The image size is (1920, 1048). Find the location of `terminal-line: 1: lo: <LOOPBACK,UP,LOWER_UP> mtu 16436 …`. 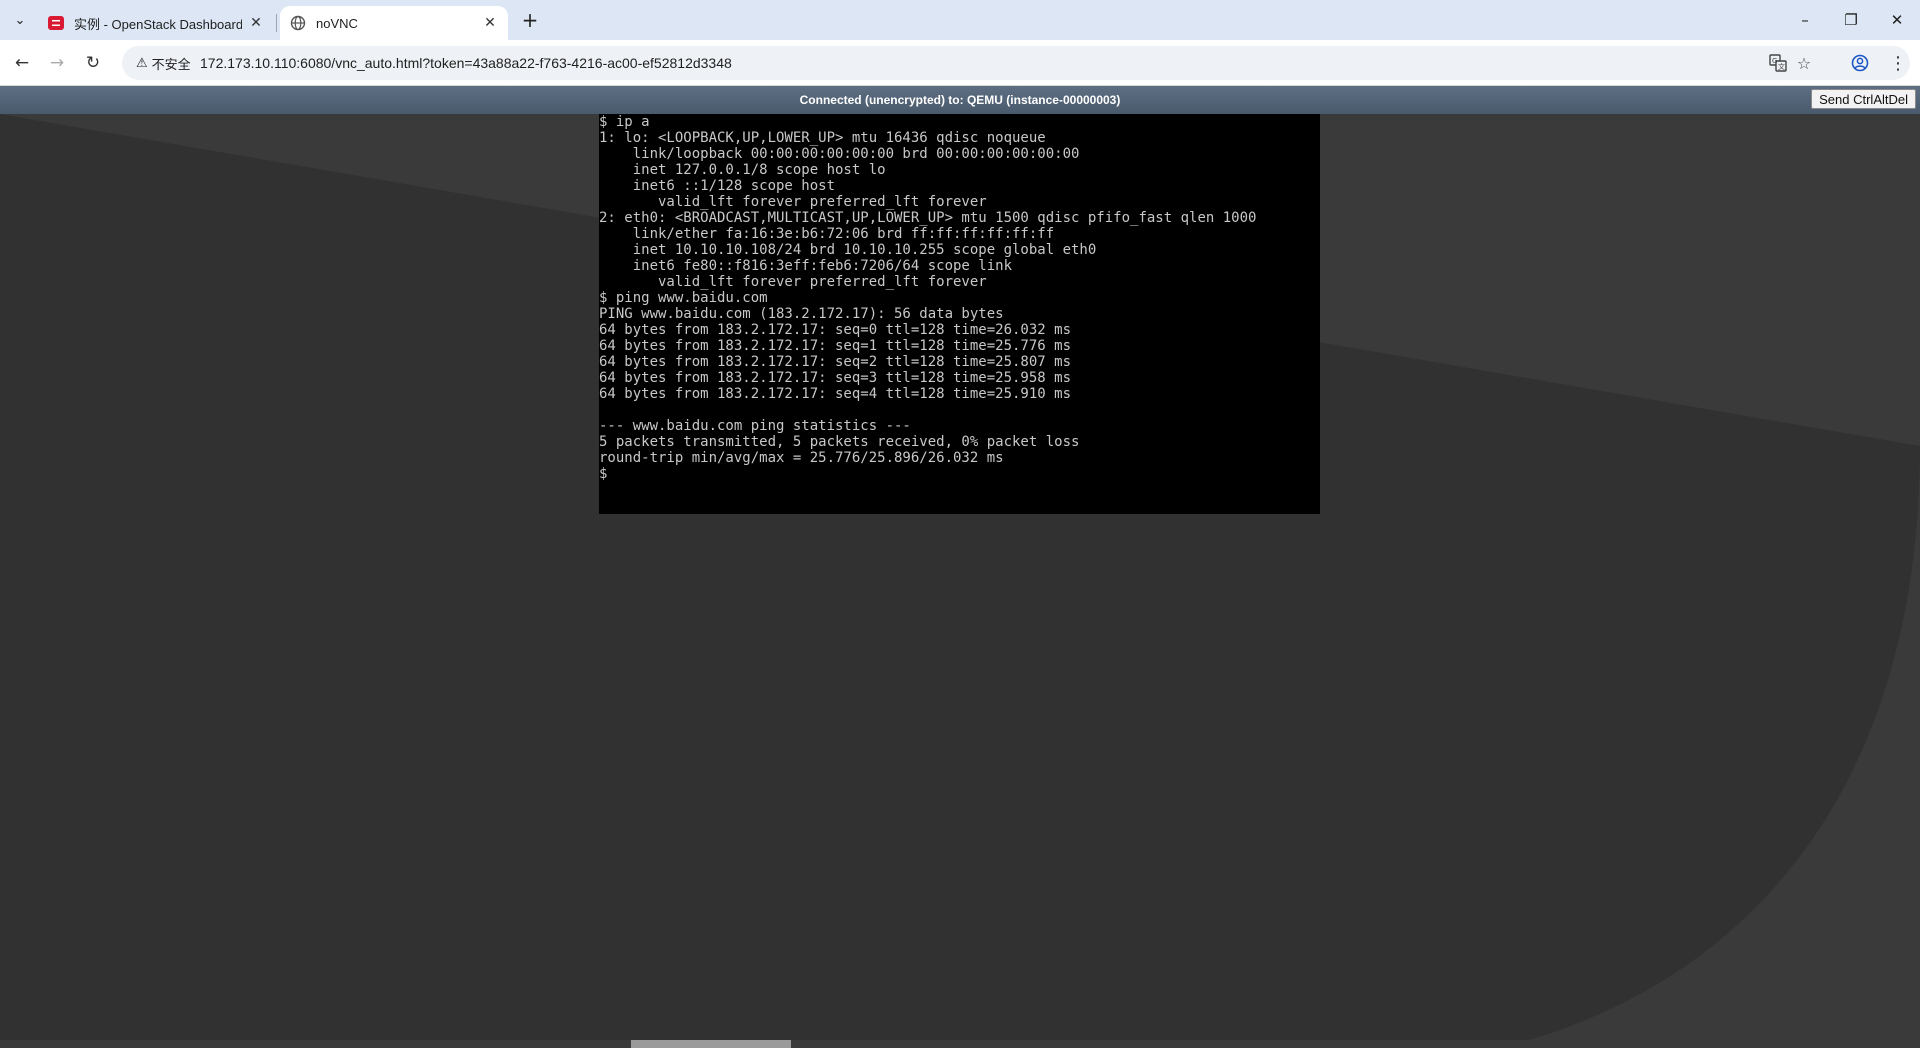

terminal-line: 1: lo: <LOOPBACK,UP,LOWER_UP> mtu 16436 … is located at coordinates (822, 138).